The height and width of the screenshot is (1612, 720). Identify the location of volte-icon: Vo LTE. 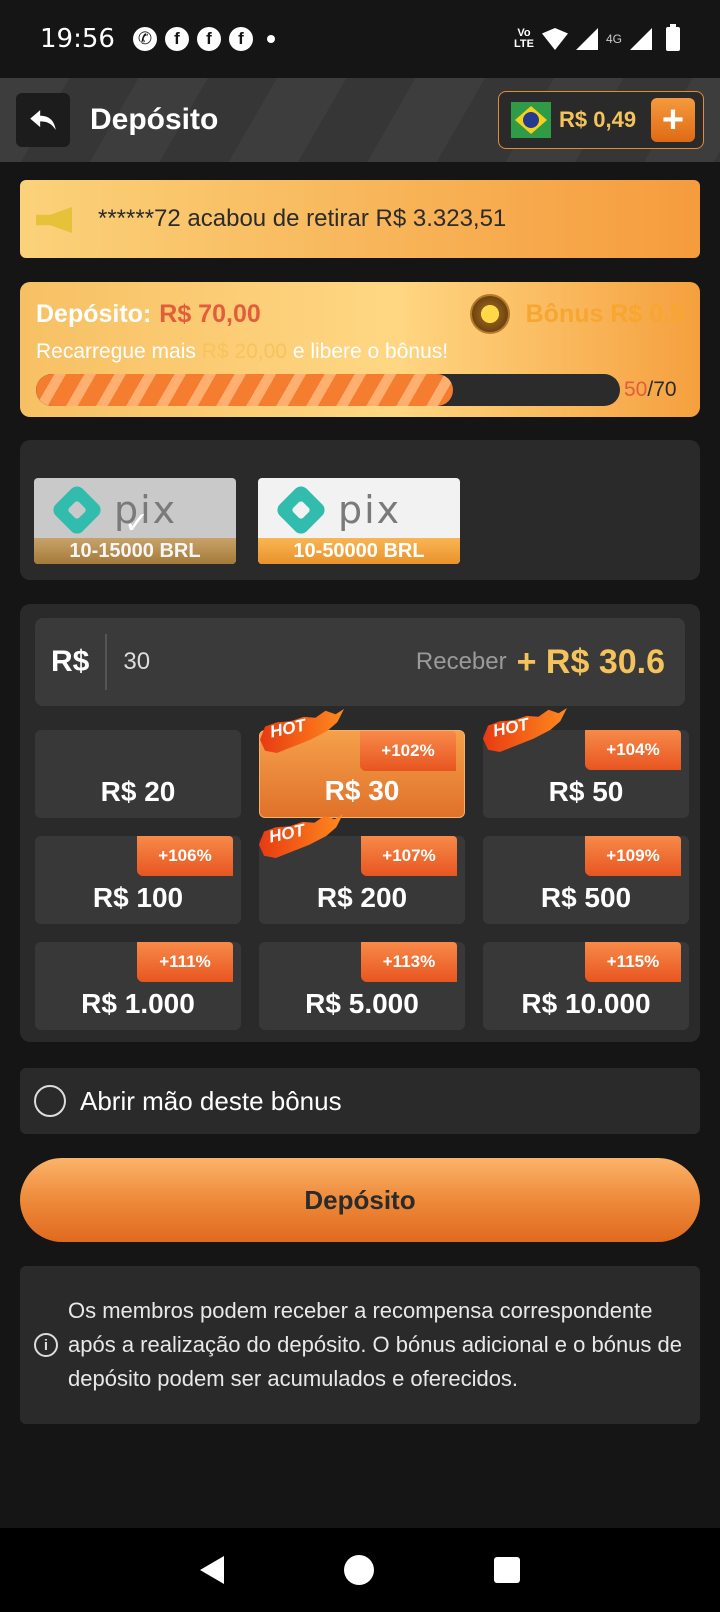
(524, 38).